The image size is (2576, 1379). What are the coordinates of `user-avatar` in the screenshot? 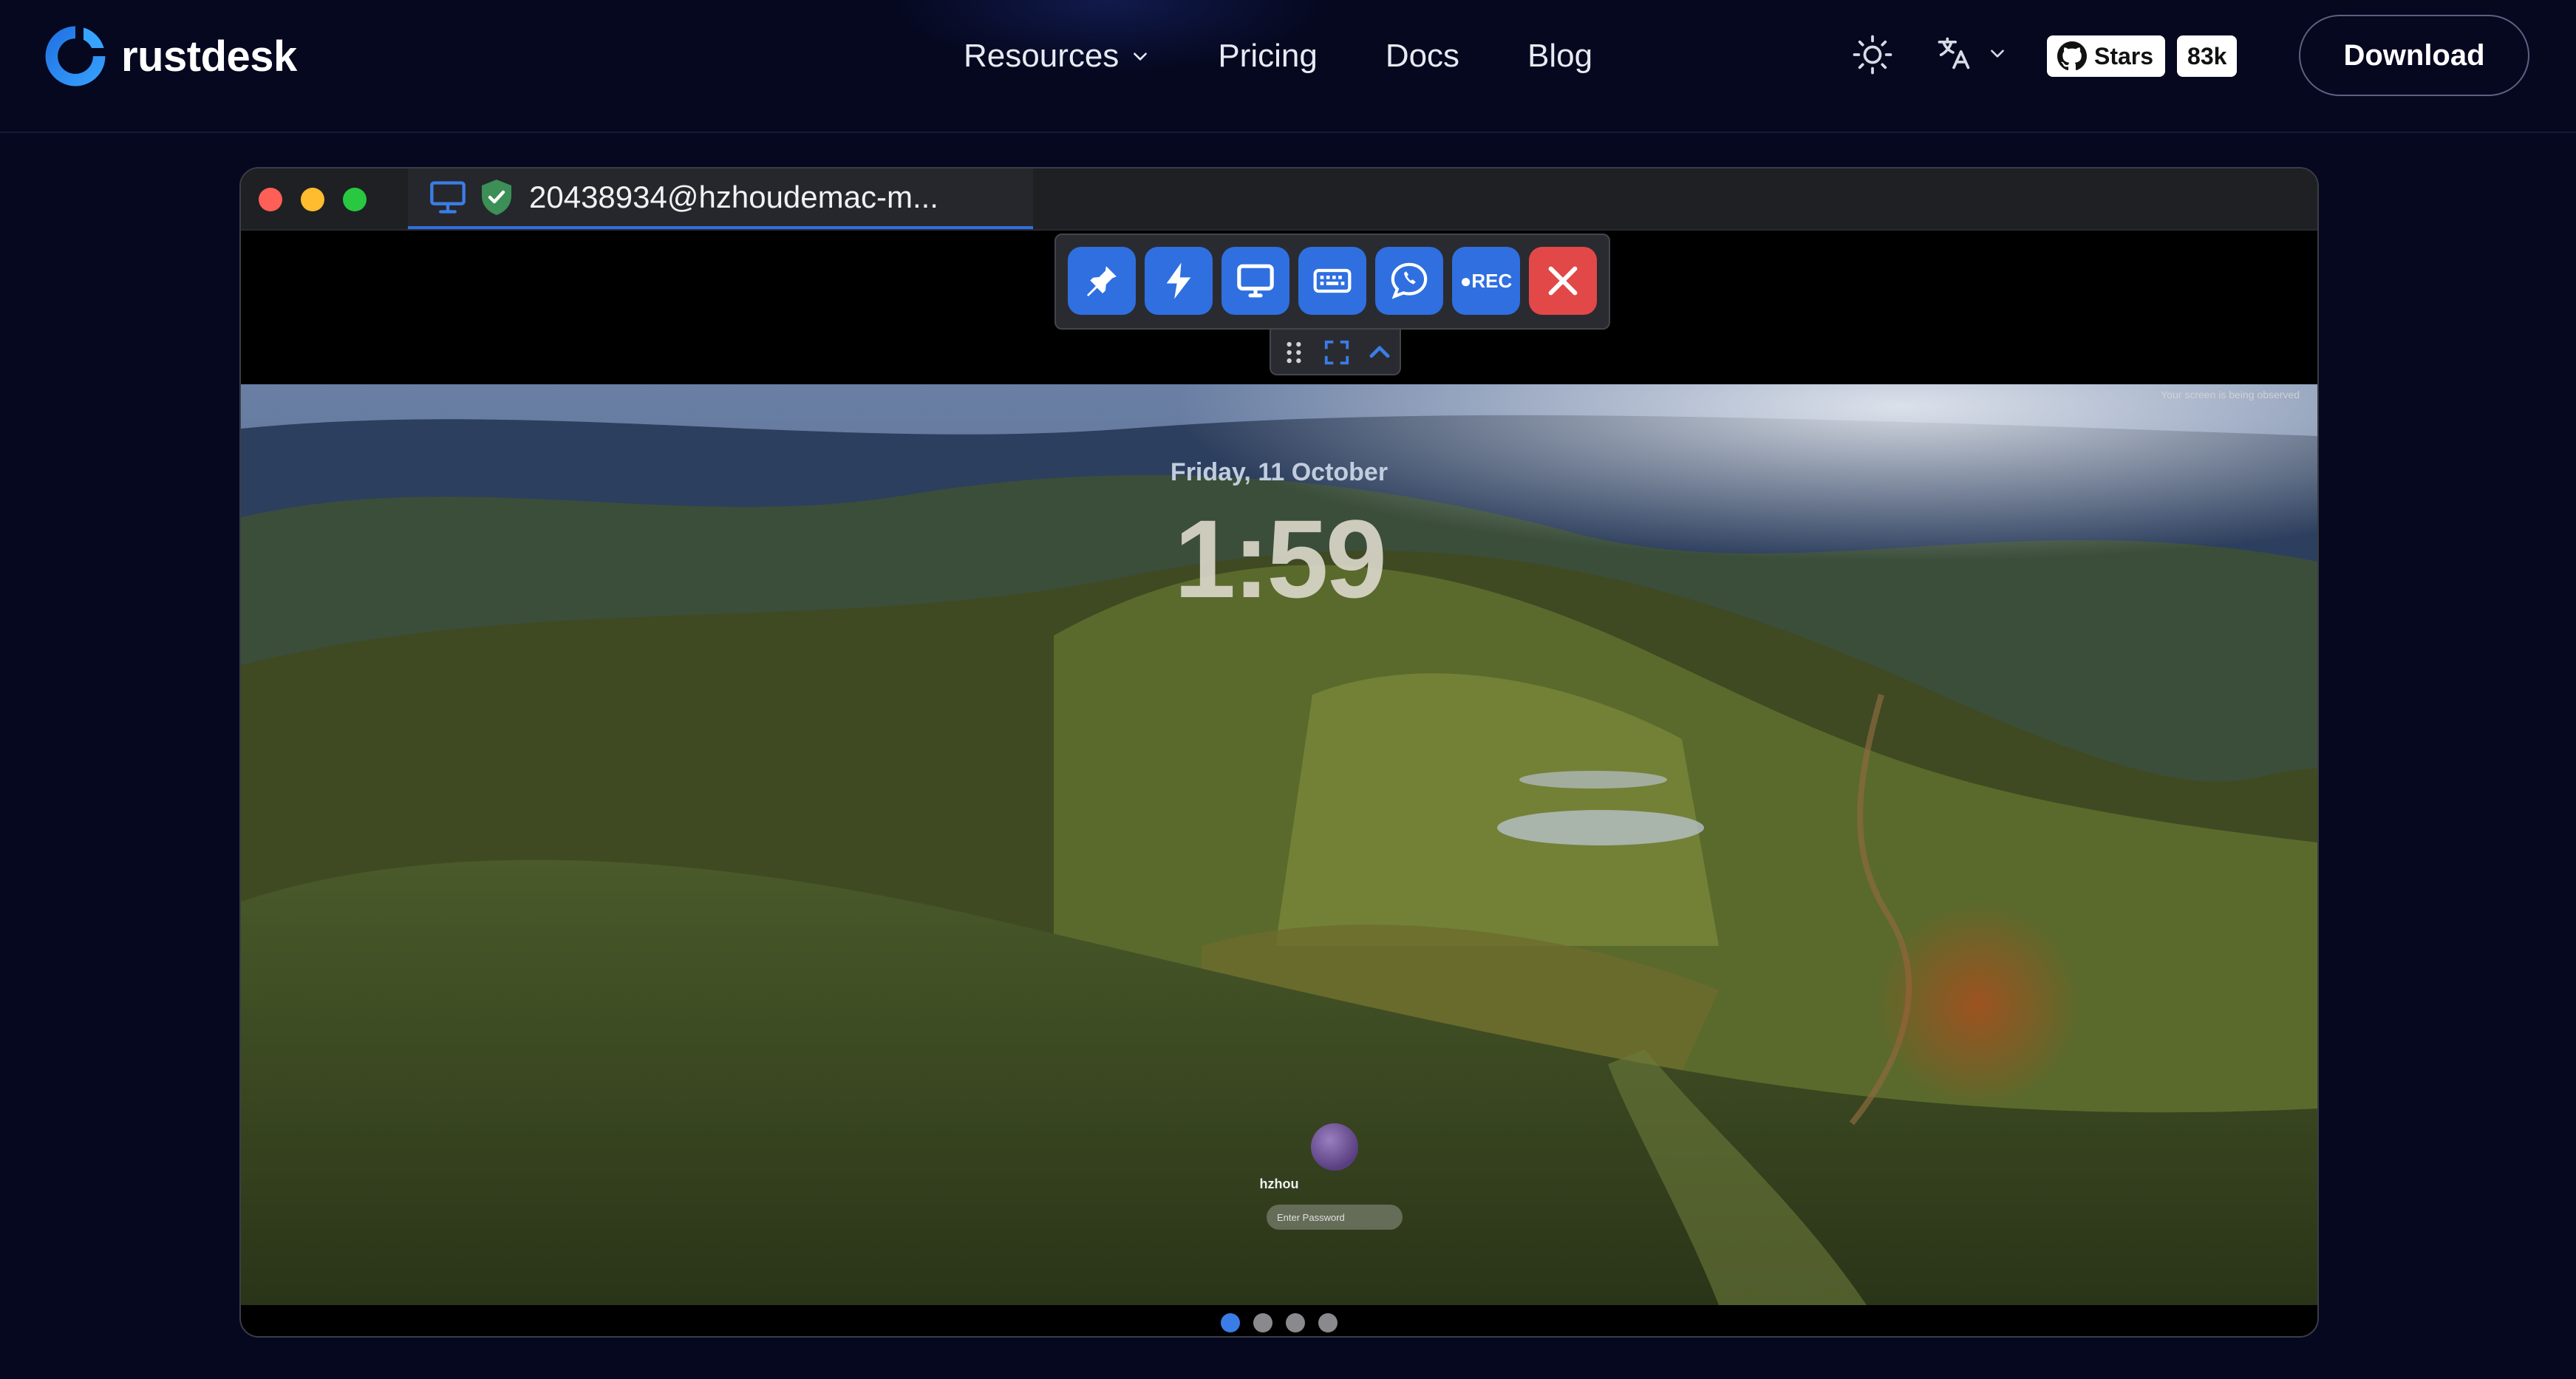 It's located at (1334, 1147).